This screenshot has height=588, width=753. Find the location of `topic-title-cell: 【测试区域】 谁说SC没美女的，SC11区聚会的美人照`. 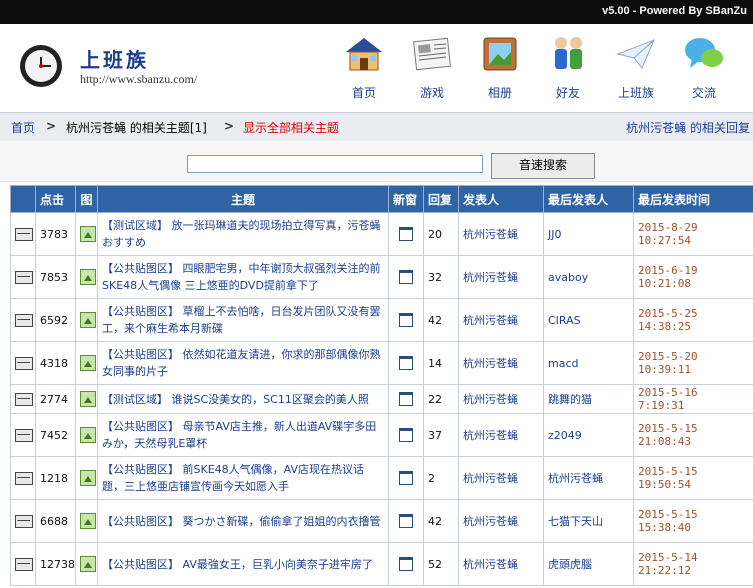

topic-title-cell: 【测试区域】 谁说SC没美女的，SC11区聚会的美人照 is located at coordinates (243, 399).